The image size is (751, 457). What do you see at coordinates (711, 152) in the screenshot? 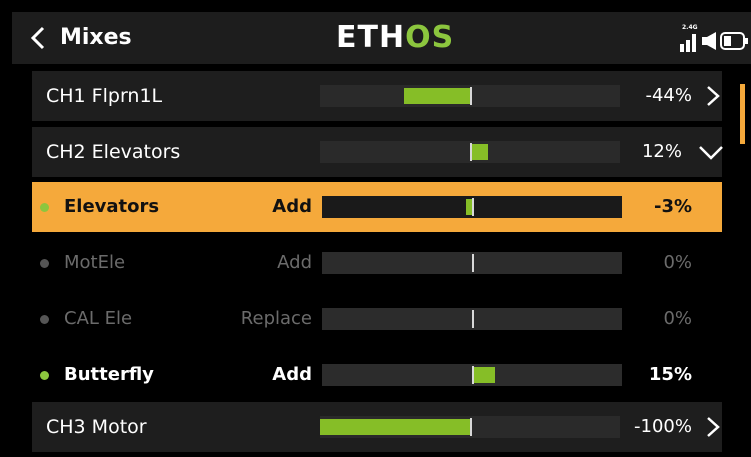
I see `chevron-down-icon` at bounding box center [711, 152].